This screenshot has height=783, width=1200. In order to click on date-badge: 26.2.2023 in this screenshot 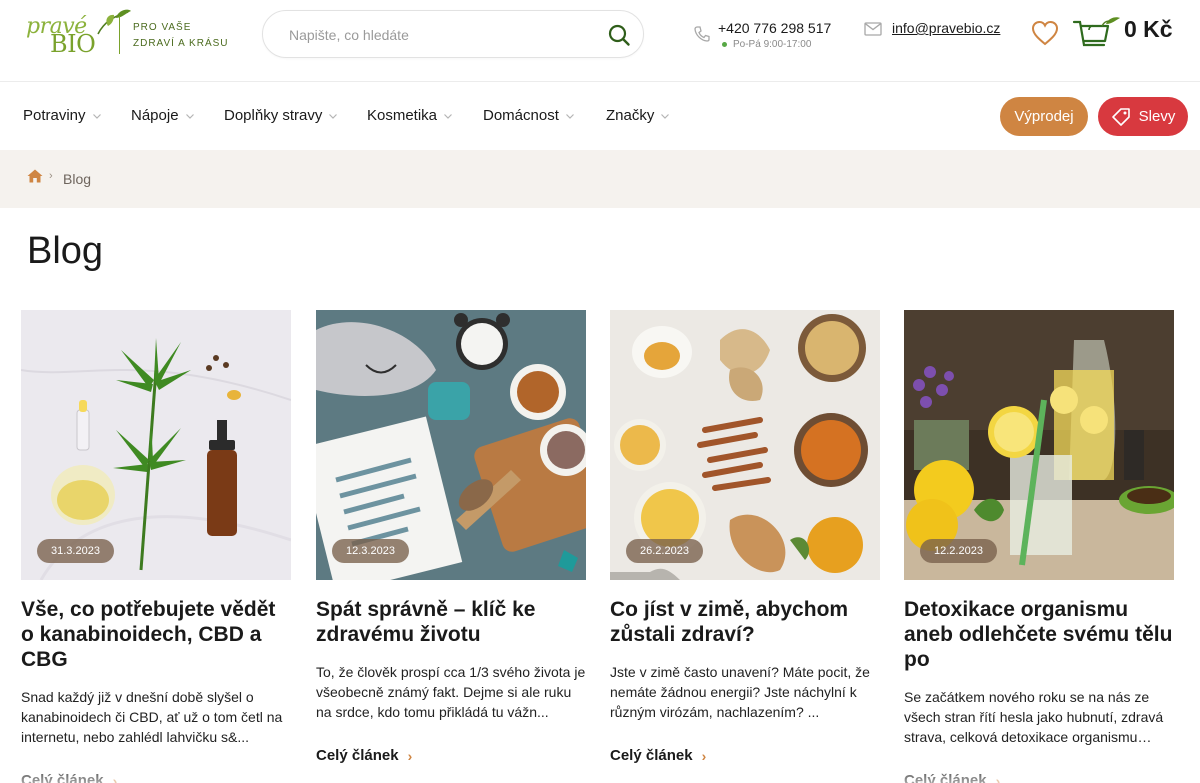, I will do `click(664, 551)`.